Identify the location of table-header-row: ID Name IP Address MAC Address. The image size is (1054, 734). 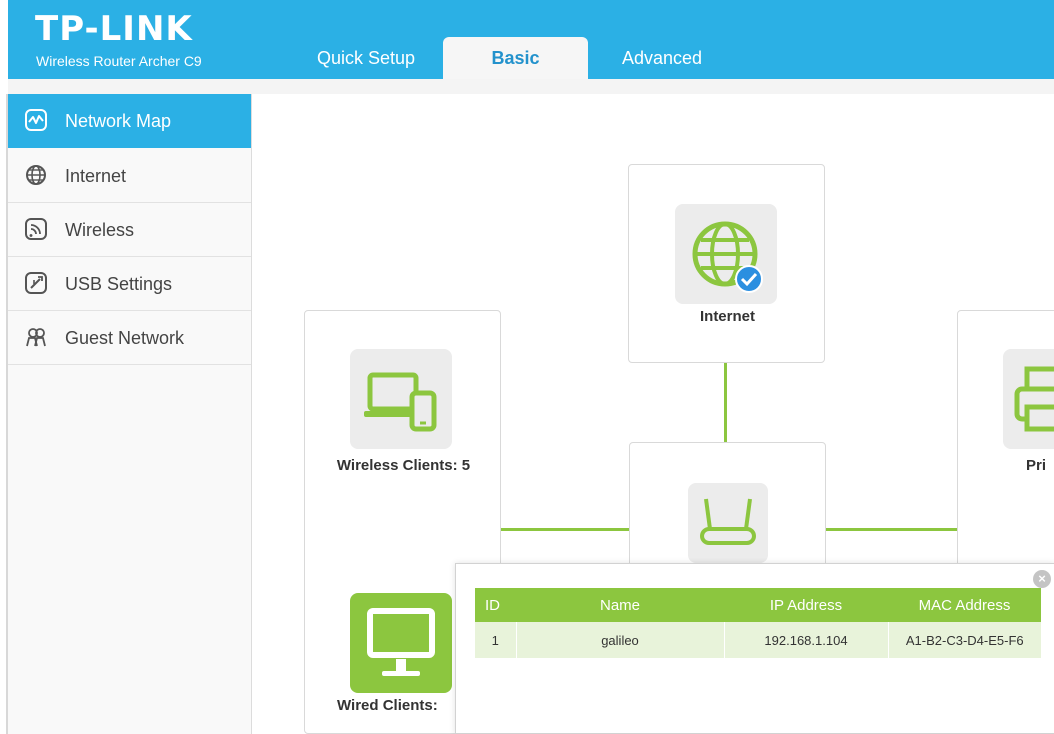
(758, 605).